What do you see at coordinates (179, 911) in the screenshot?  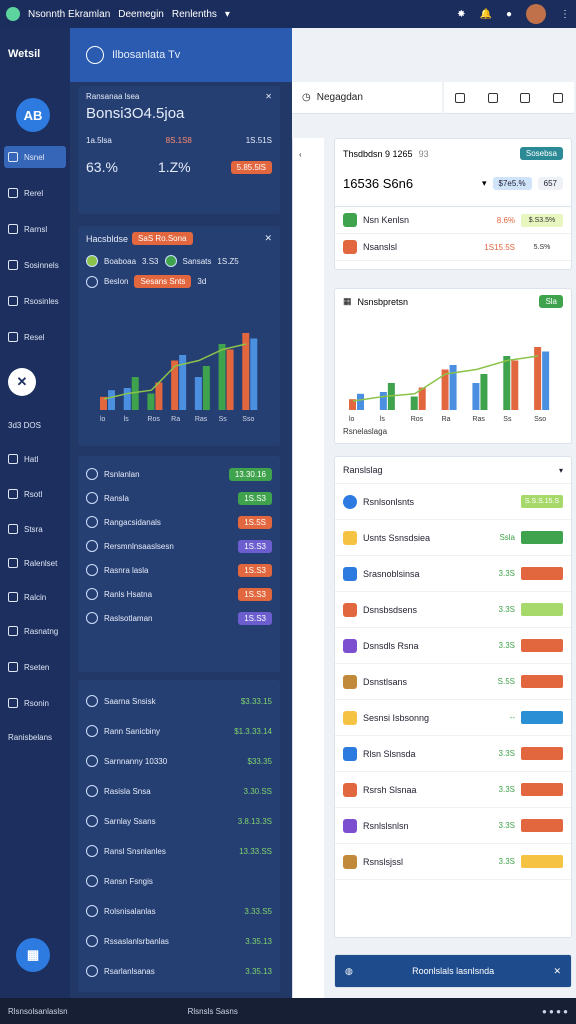 I see `list-item: Rolsnisalanlas 3.33.S5` at bounding box center [179, 911].